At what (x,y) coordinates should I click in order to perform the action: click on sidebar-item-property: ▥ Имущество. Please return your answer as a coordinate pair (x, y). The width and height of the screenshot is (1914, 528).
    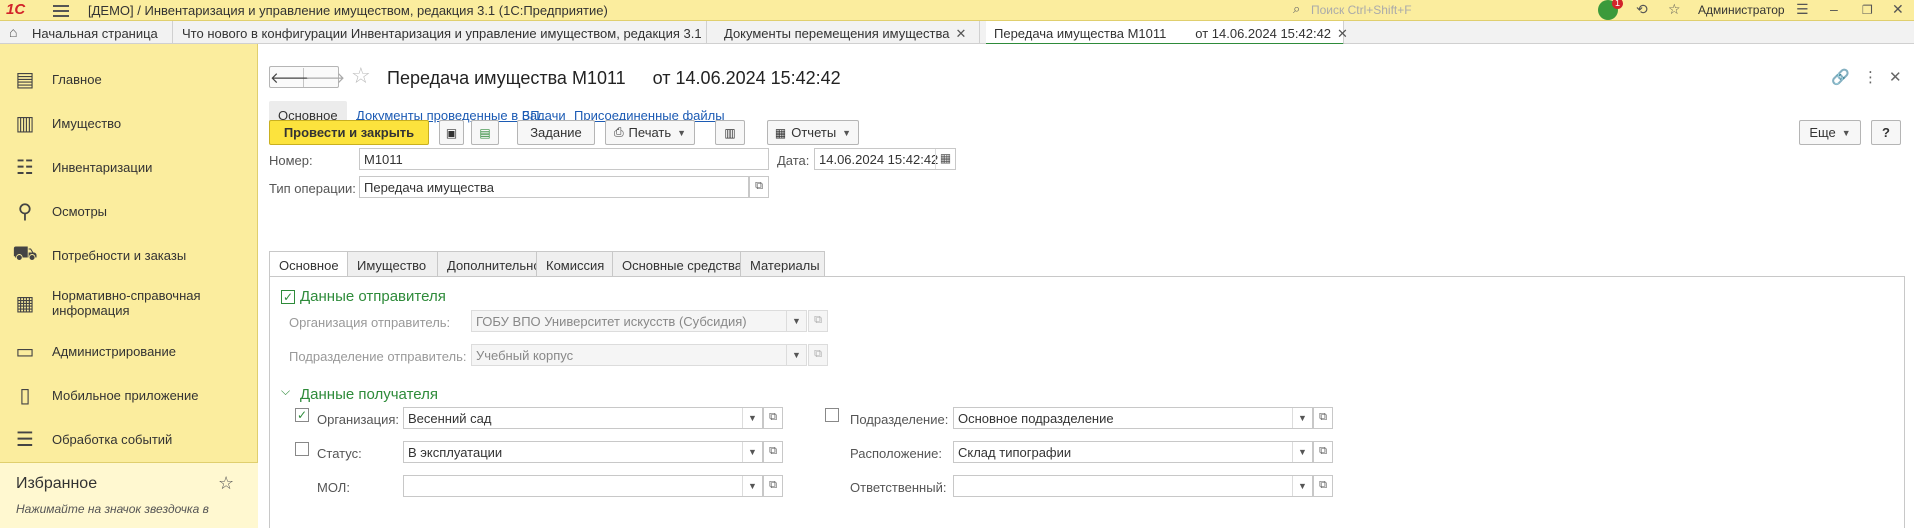
    Looking at the image, I should click on (129, 123).